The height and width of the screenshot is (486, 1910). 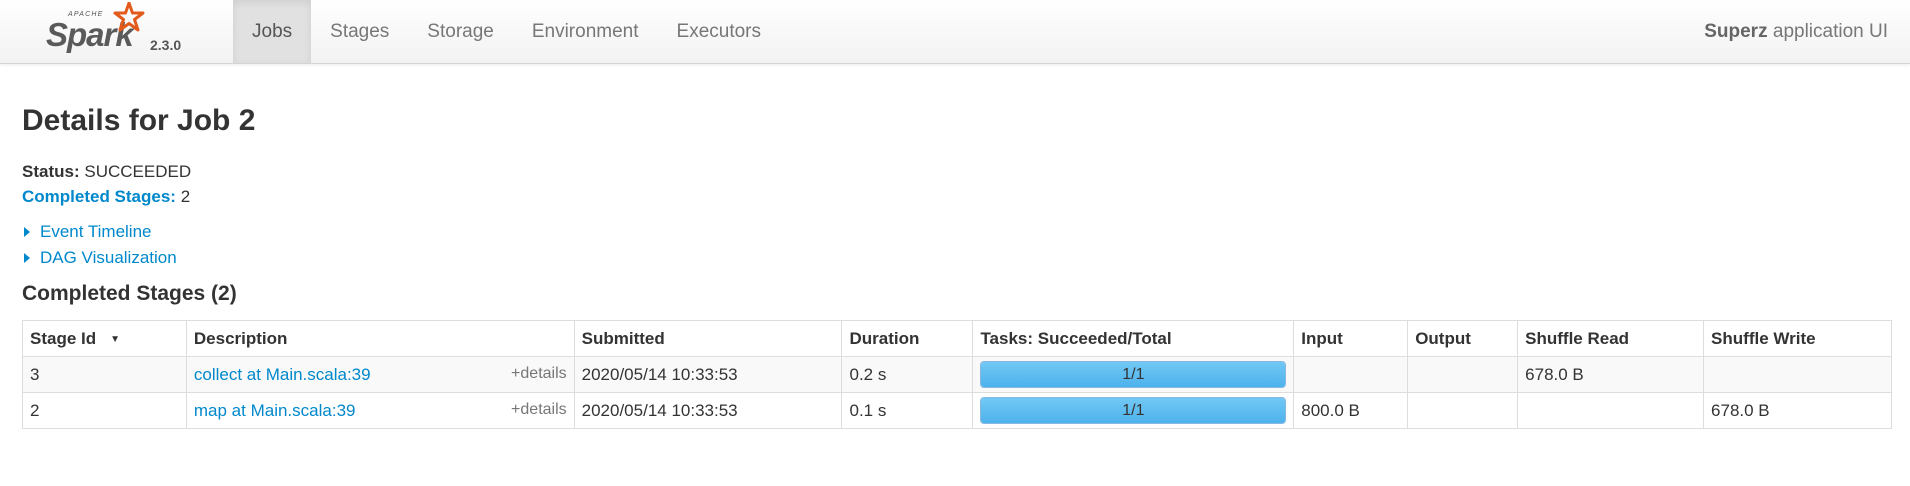 I want to click on status-label: Status:, so click(x=51, y=171).